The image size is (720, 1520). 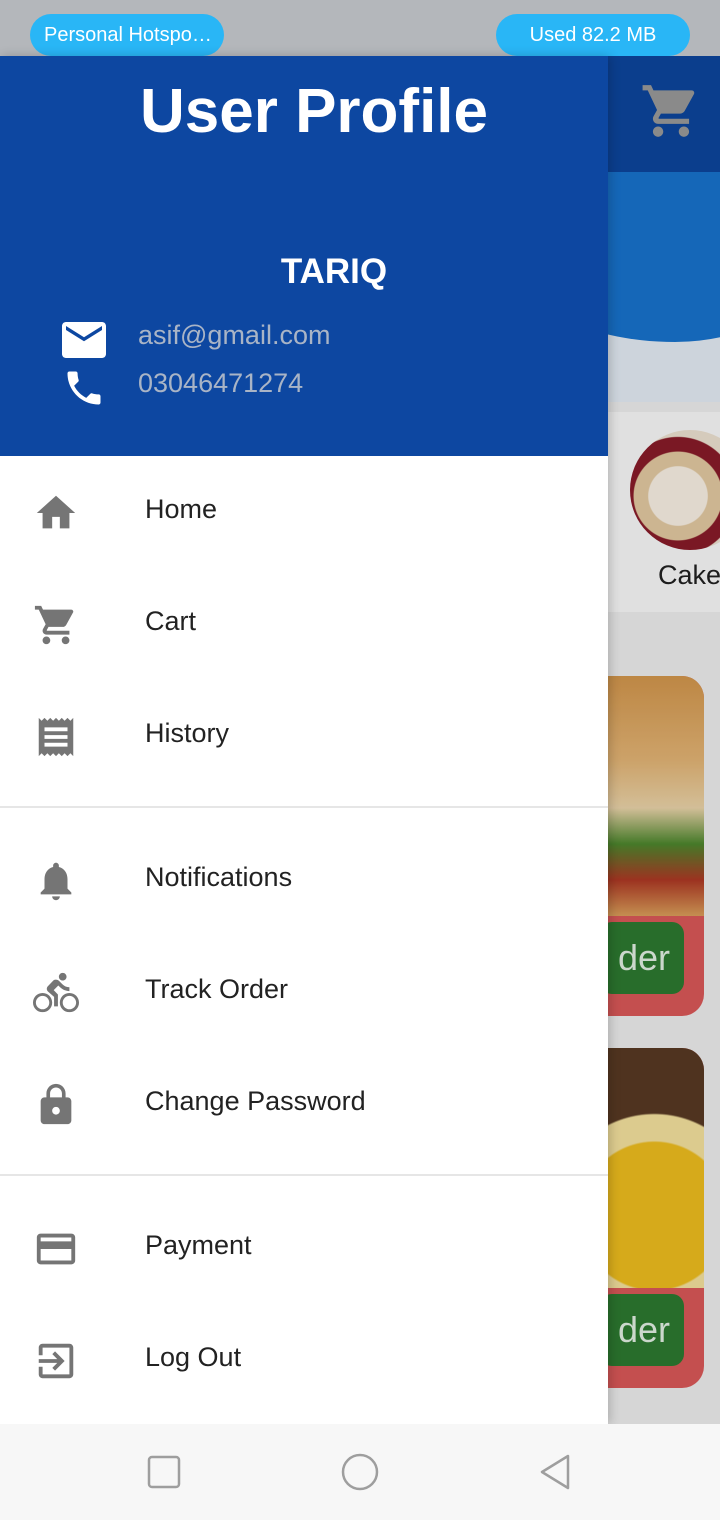 I want to click on menu-item-label: History, so click(x=187, y=733).